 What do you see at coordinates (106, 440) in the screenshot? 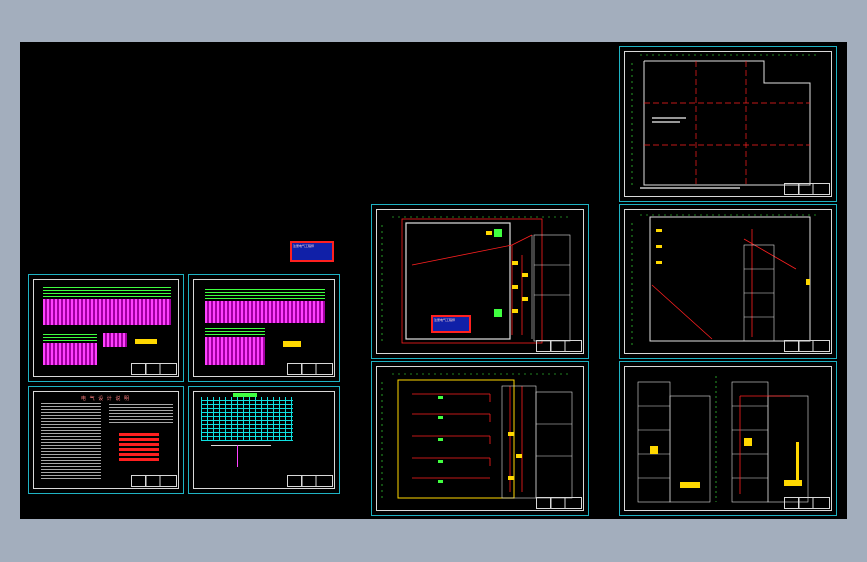
I see `sheet-design-notes: 电 气 设 计 说 明` at bounding box center [106, 440].